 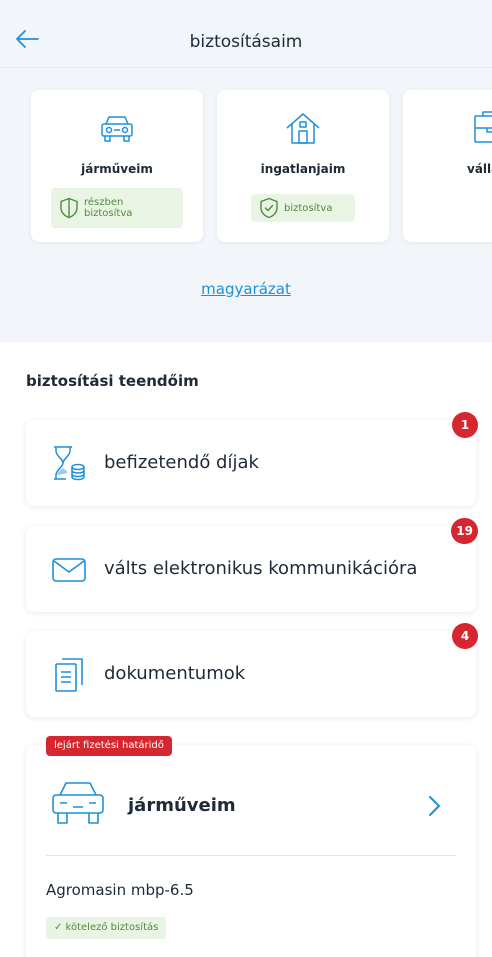 I want to click on document-icon, so click(x=69, y=675).